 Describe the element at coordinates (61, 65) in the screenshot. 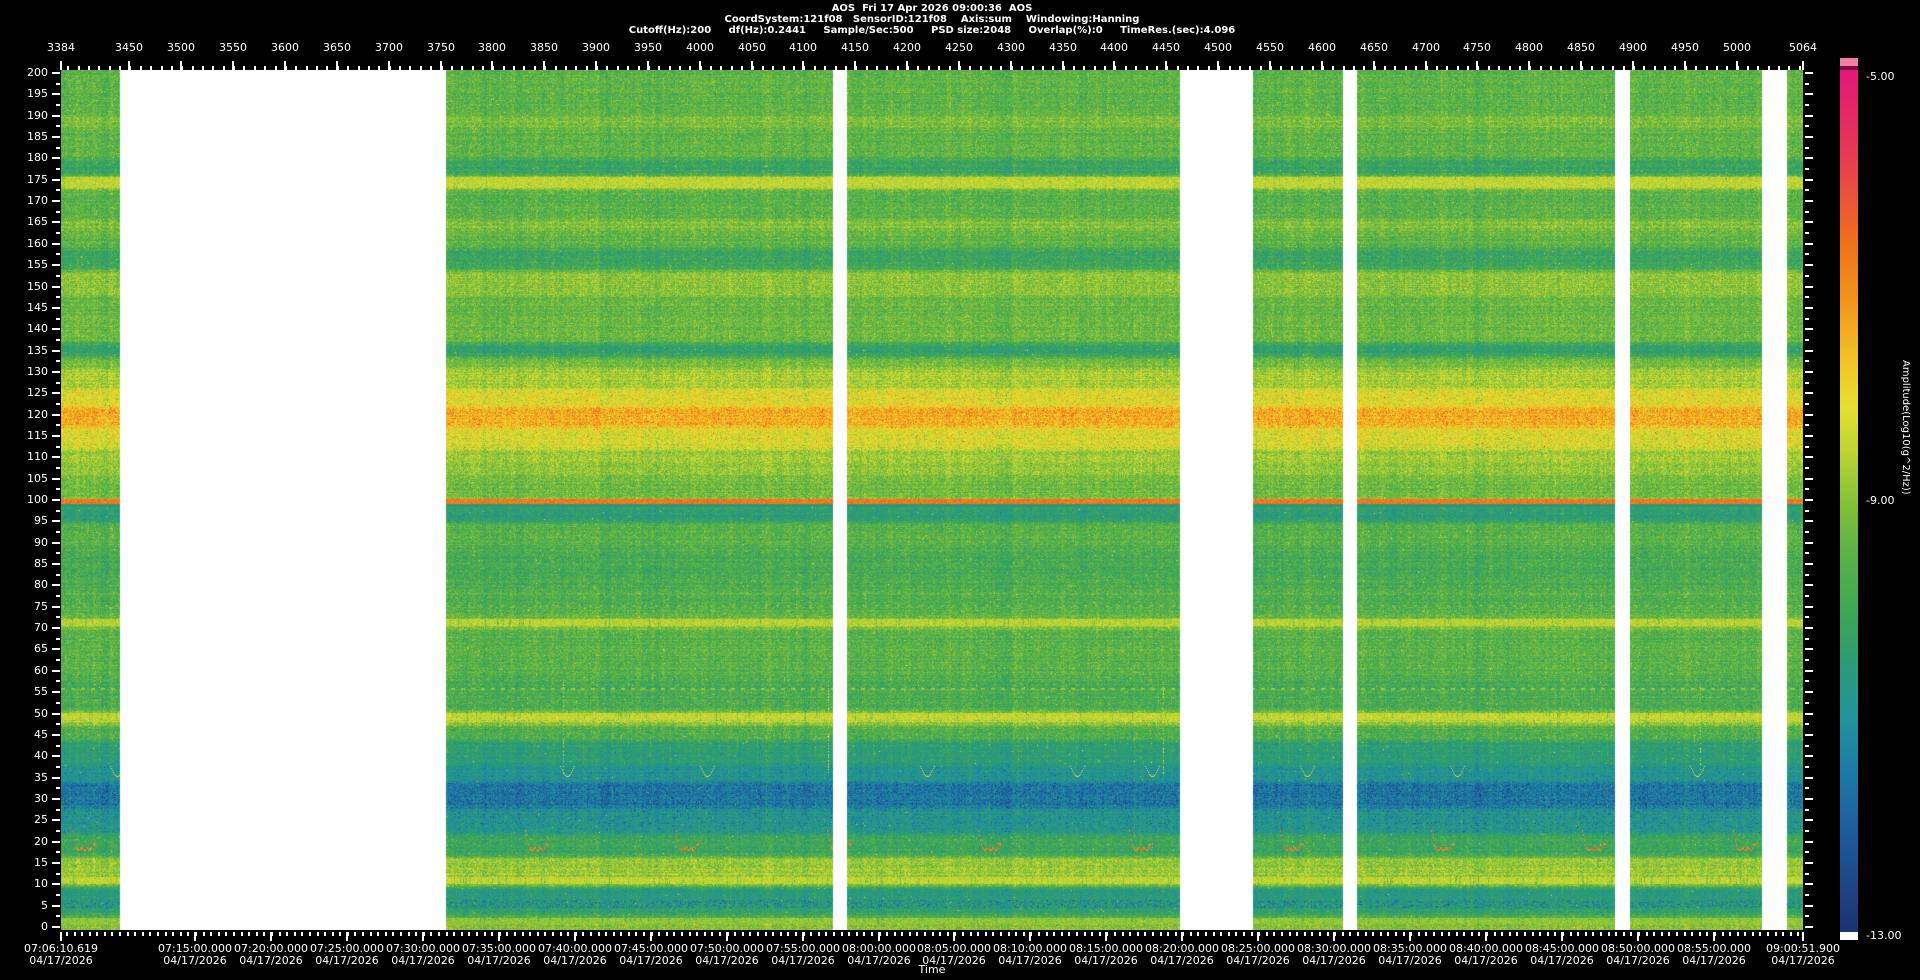

I see `top-axis-major-tick` at that location.